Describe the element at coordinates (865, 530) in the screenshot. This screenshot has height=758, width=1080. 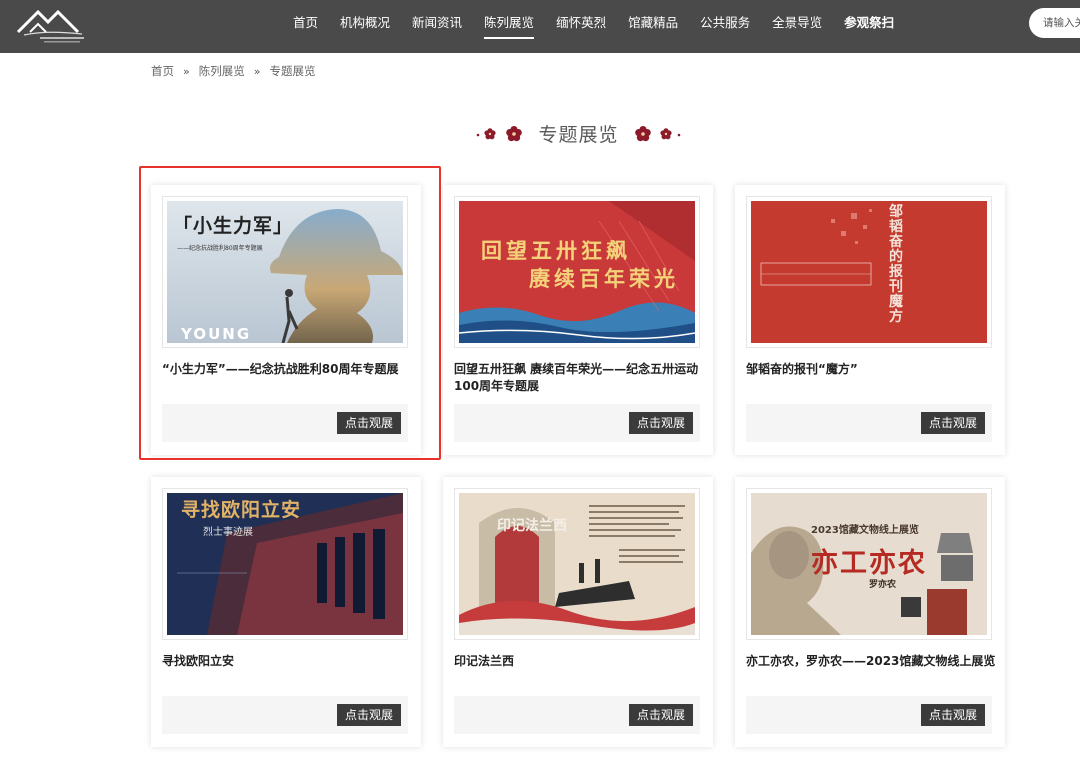
I see `poster-subline: 2023馆藏文物线上展览` at that location.